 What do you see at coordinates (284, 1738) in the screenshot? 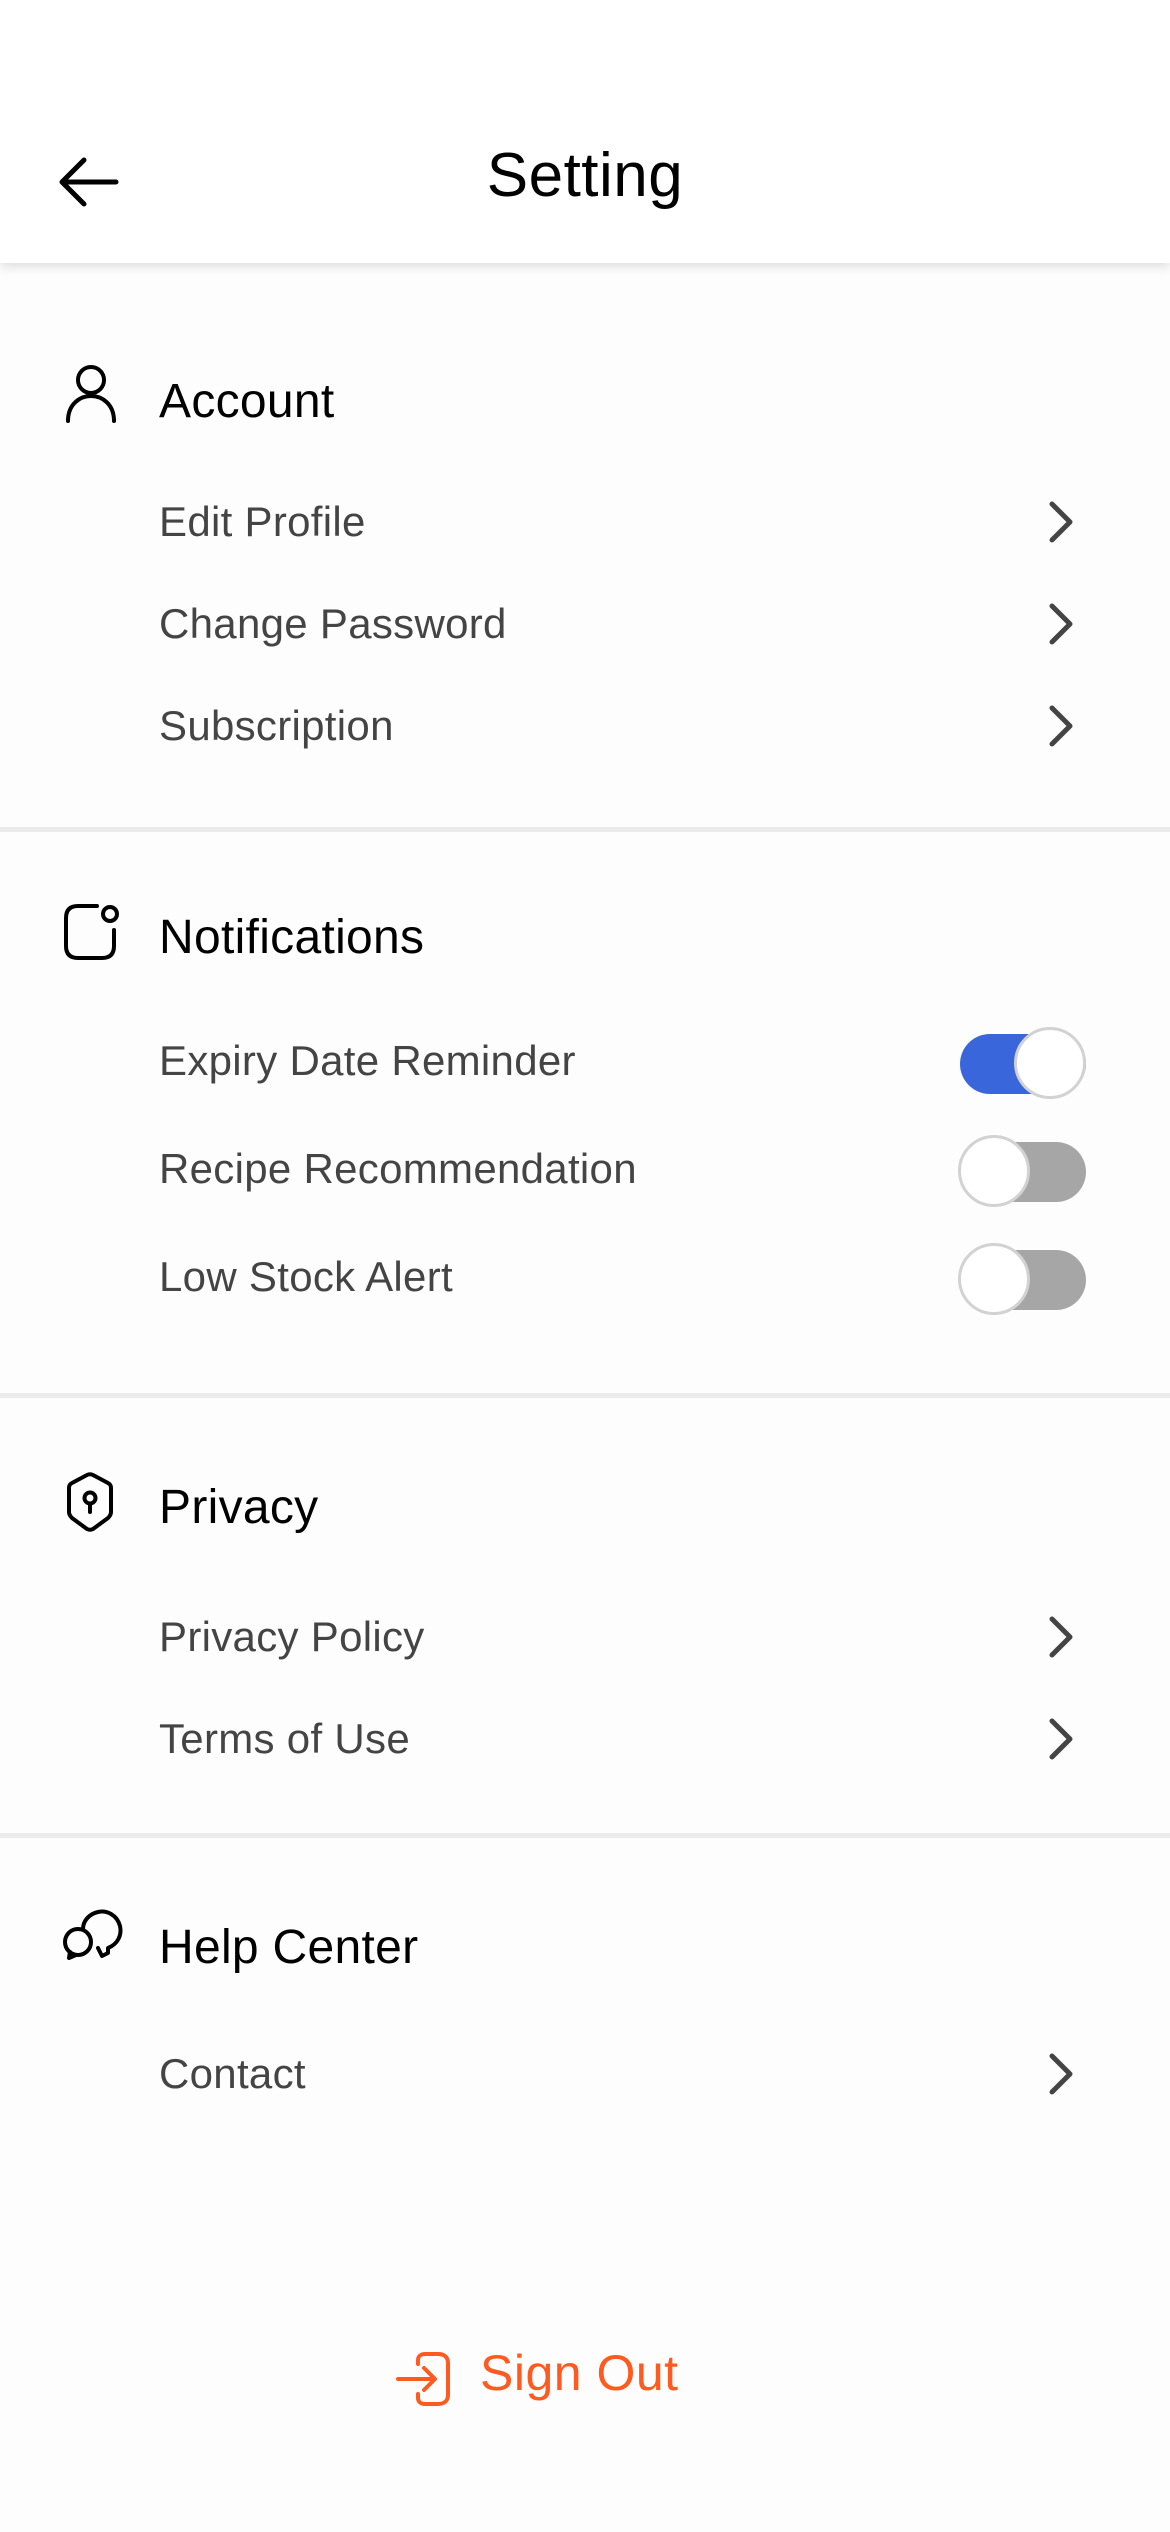
I see `terms-of-use-label: Terms of Use` at bounding box center [284, 1738].